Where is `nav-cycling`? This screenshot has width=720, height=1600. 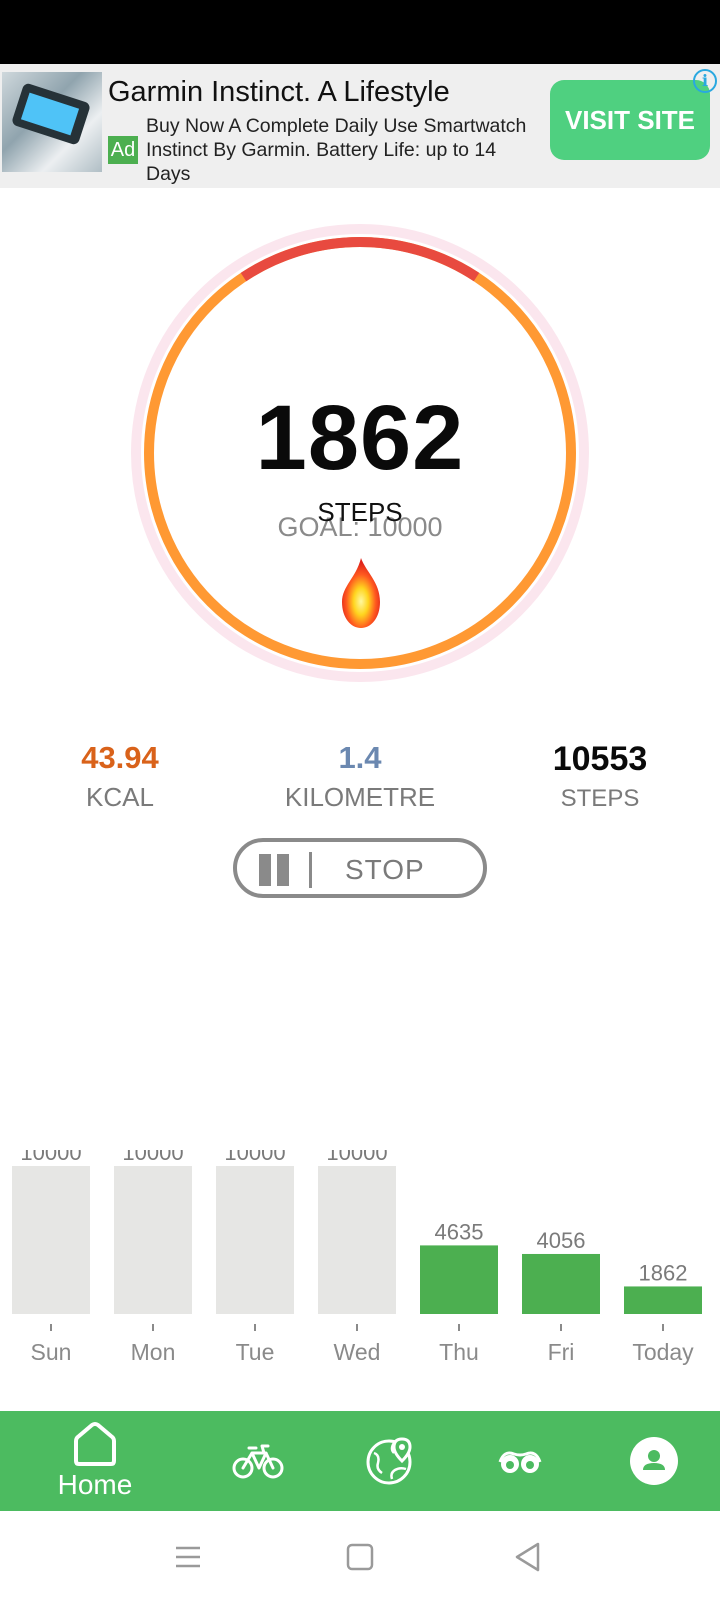 nav-cycling is located at coordinates (258, 1461).